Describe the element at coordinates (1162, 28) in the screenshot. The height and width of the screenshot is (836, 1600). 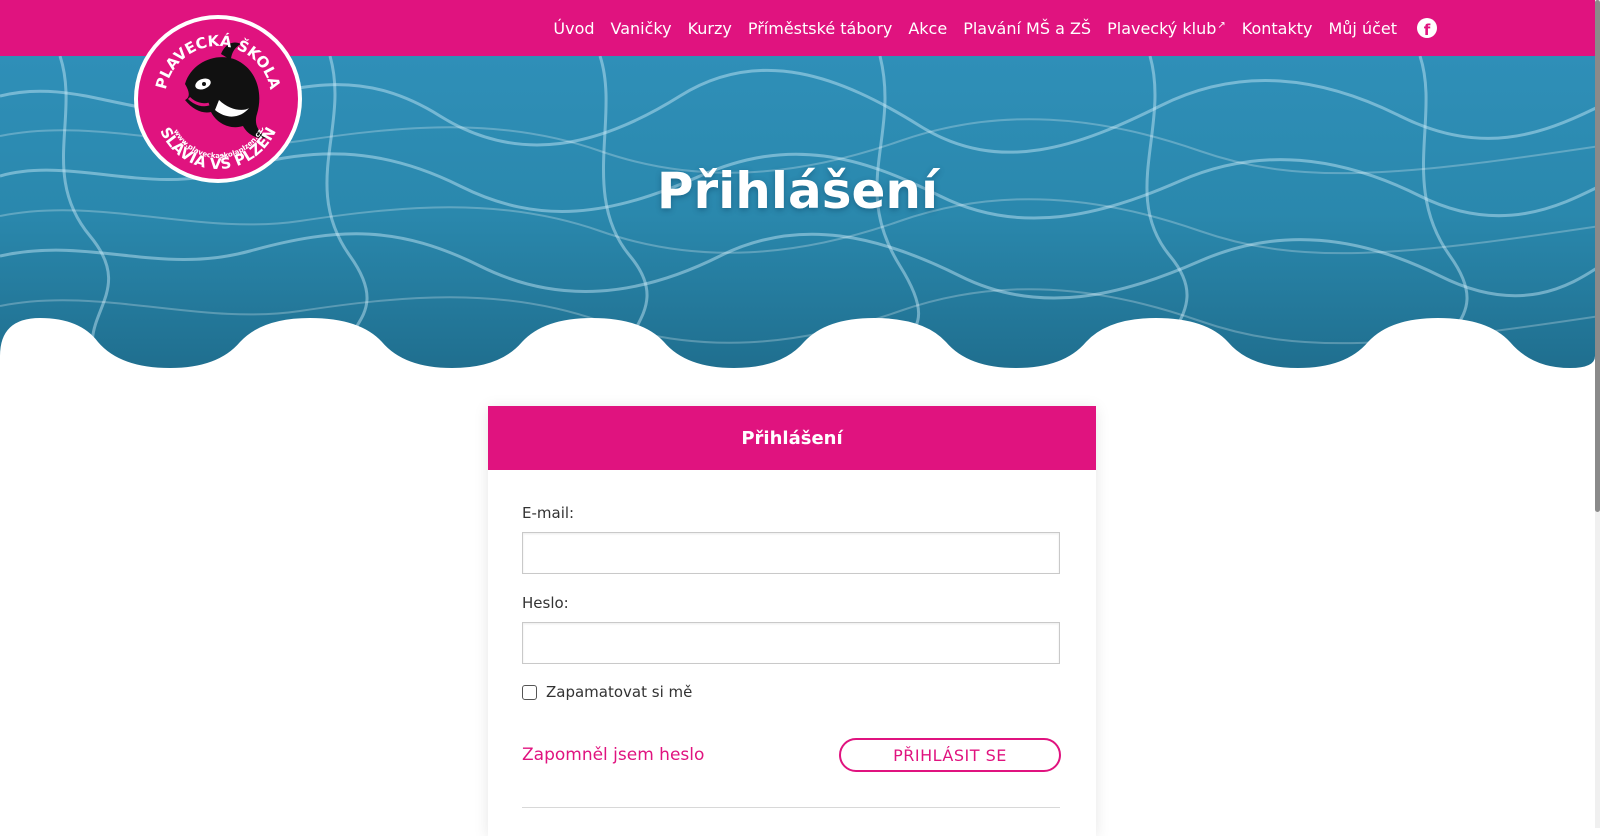
I see `nav-item-plavecky-klub-label: Plavecký klub` at that location.